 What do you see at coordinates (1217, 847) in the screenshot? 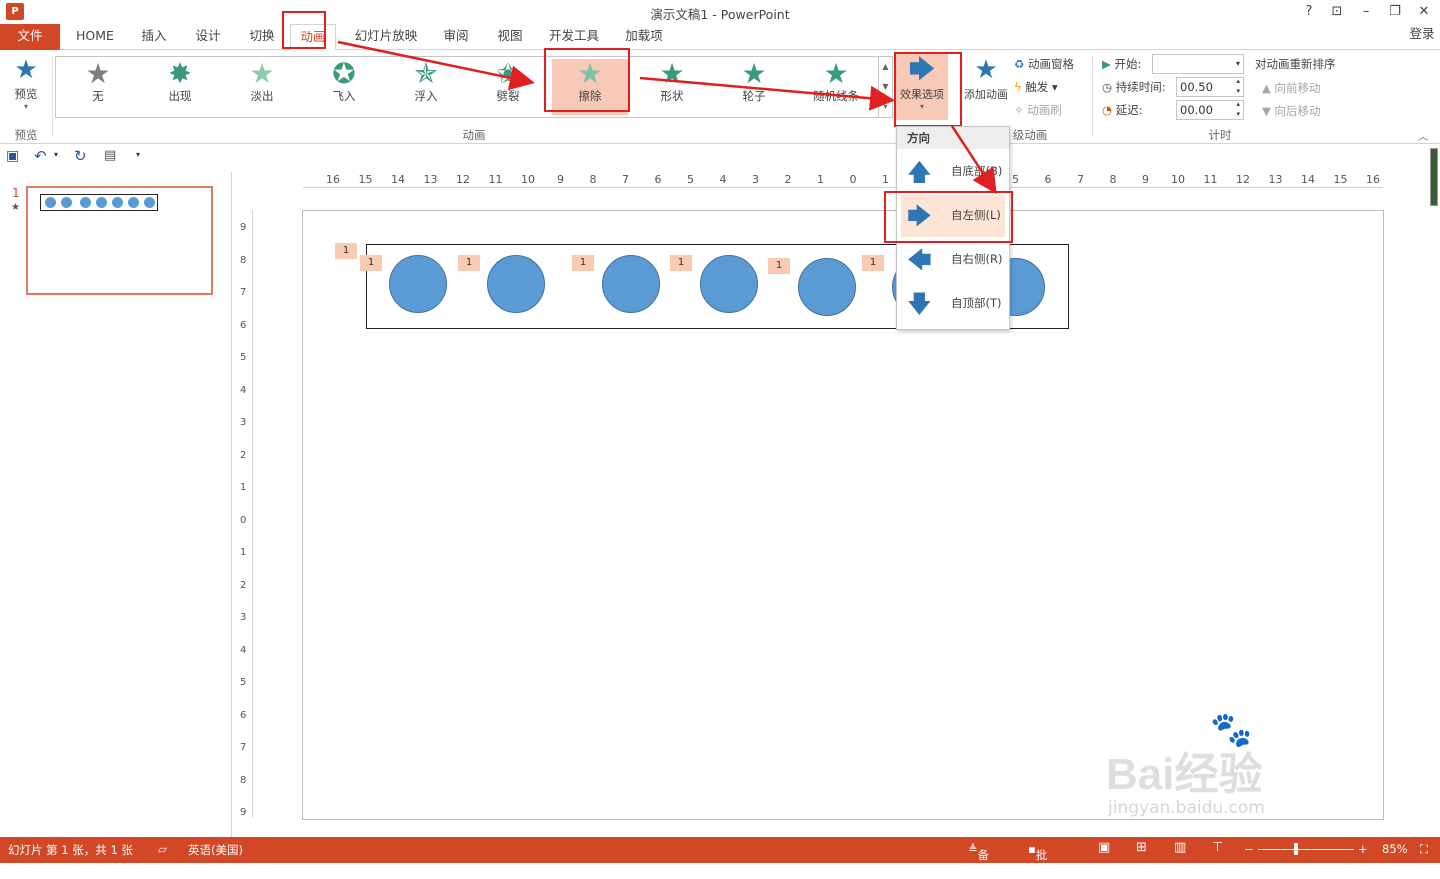
I see `slideshow-view-icon: ⊤` at bounding box center [1217, 847].